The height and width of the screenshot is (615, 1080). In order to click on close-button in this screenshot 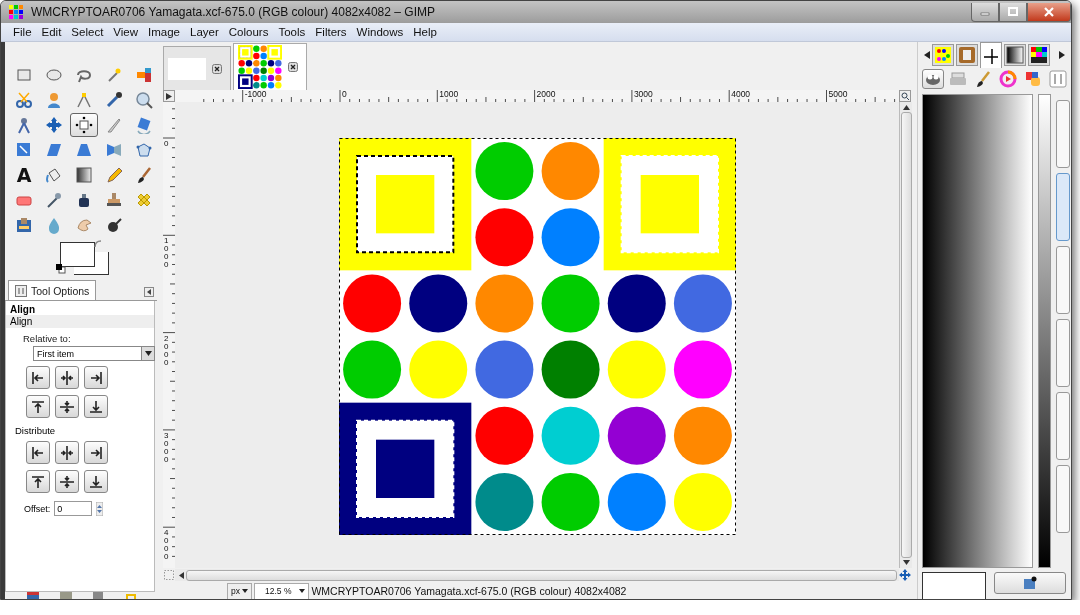, I will do `click(1049, 12)`.